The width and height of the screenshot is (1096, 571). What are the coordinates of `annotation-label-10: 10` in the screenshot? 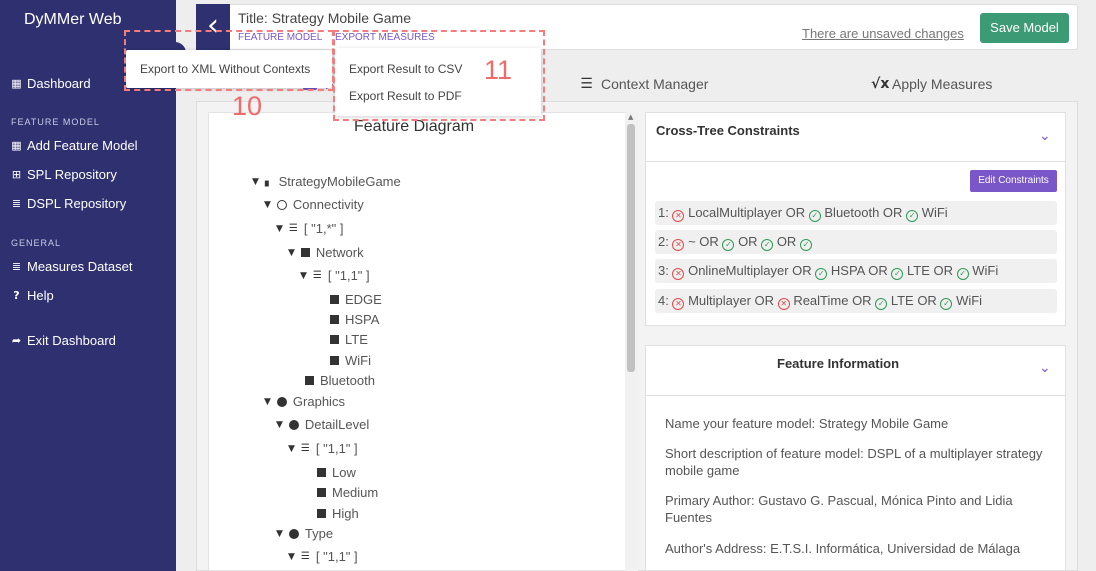 It's located at (247, 106).